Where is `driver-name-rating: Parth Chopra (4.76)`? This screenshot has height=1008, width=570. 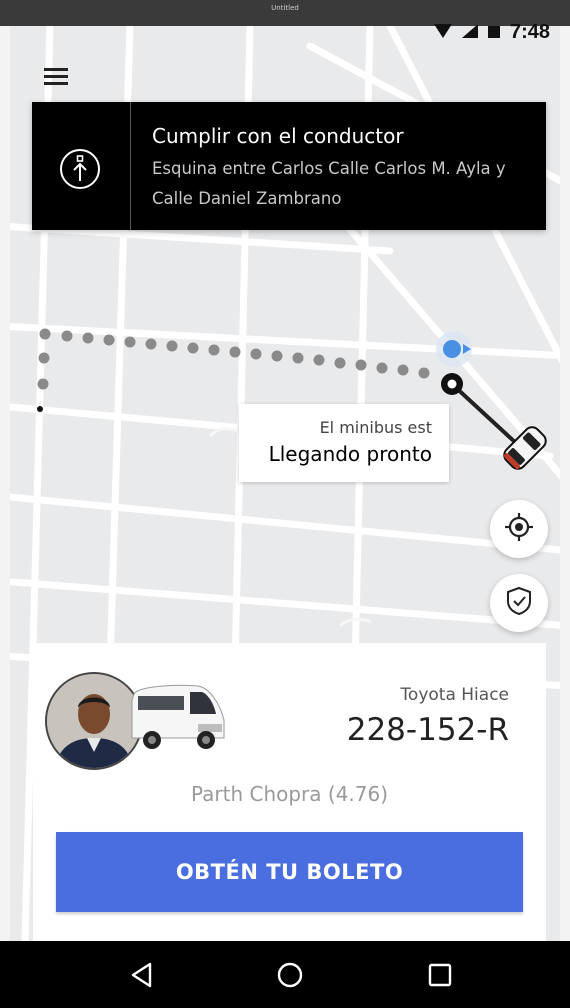
driver-name-rating: Parth Chopra (4.76) is located at coordinates (289, 794).